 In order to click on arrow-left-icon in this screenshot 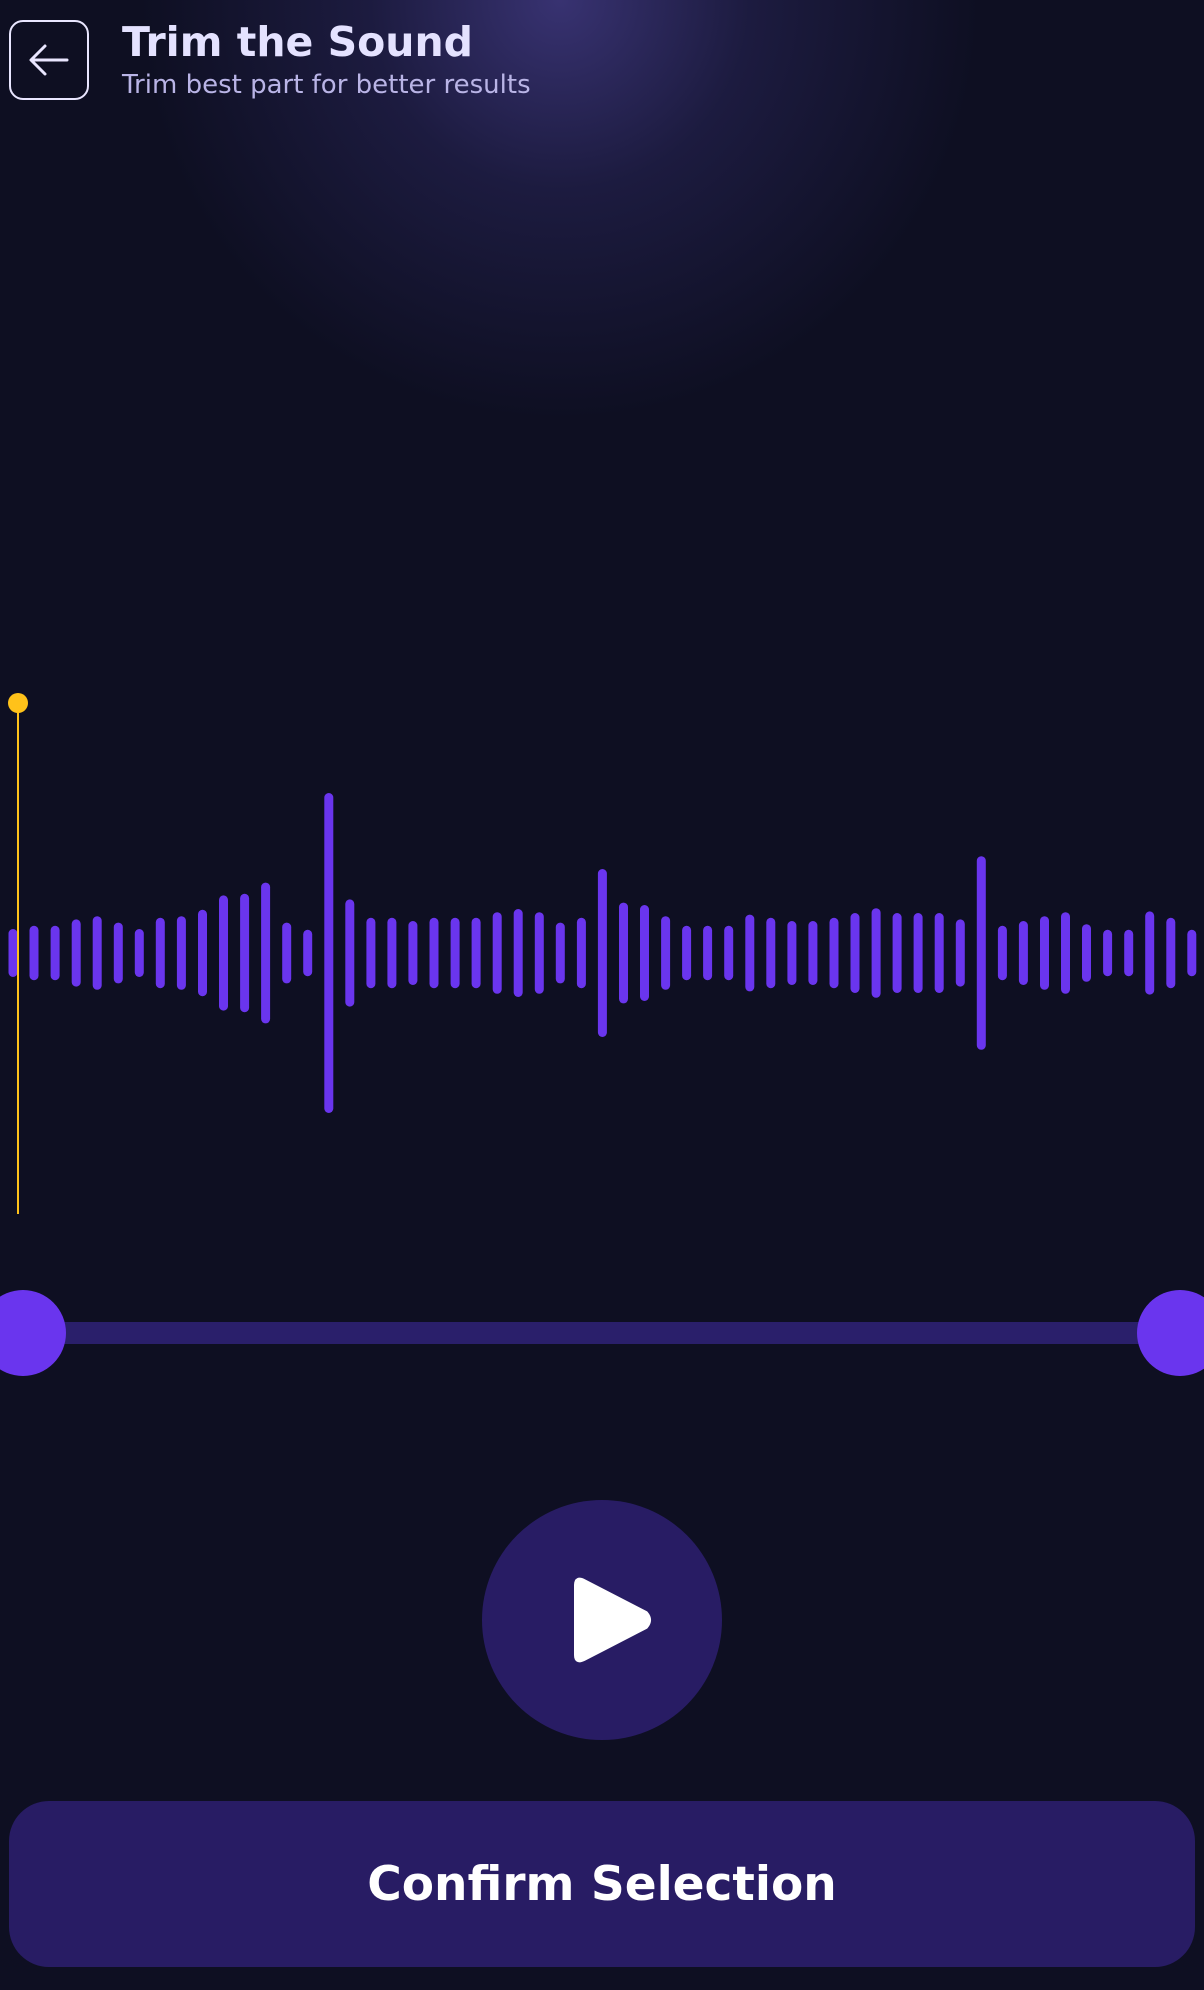, I will do `click(49, 60)`.